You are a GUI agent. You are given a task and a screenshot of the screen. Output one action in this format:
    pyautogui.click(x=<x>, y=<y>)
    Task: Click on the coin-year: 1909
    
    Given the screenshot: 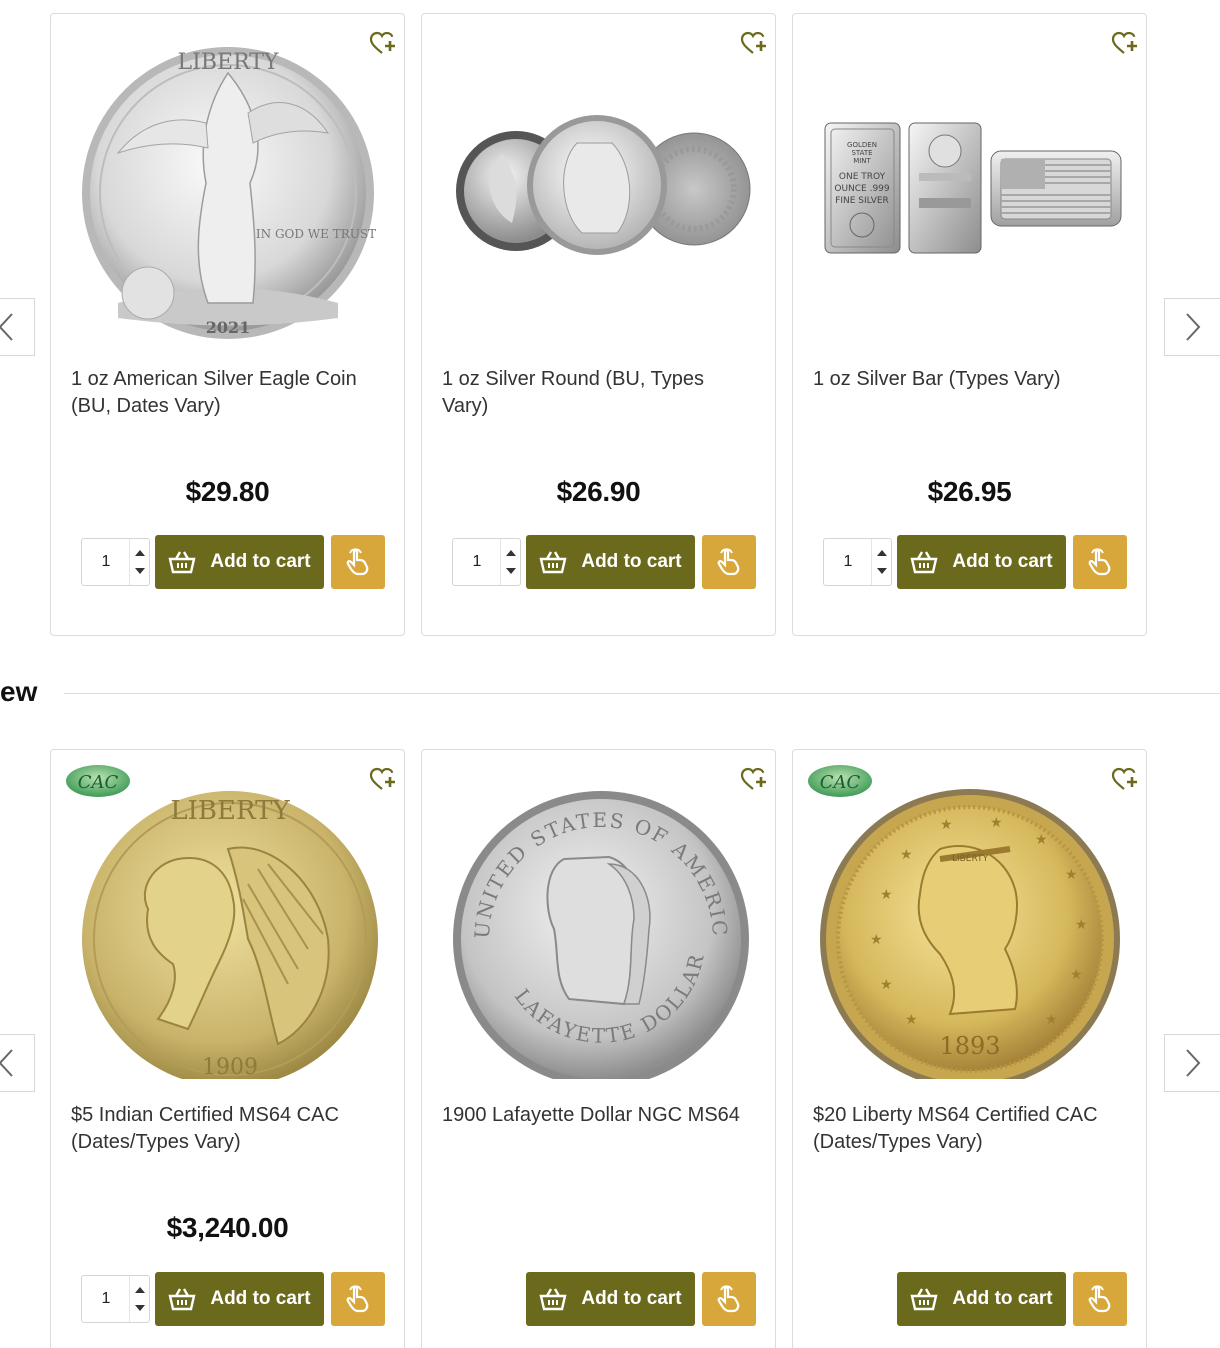 What is the action you would take?
    pyautogui.click(x=230, y=1067)
    